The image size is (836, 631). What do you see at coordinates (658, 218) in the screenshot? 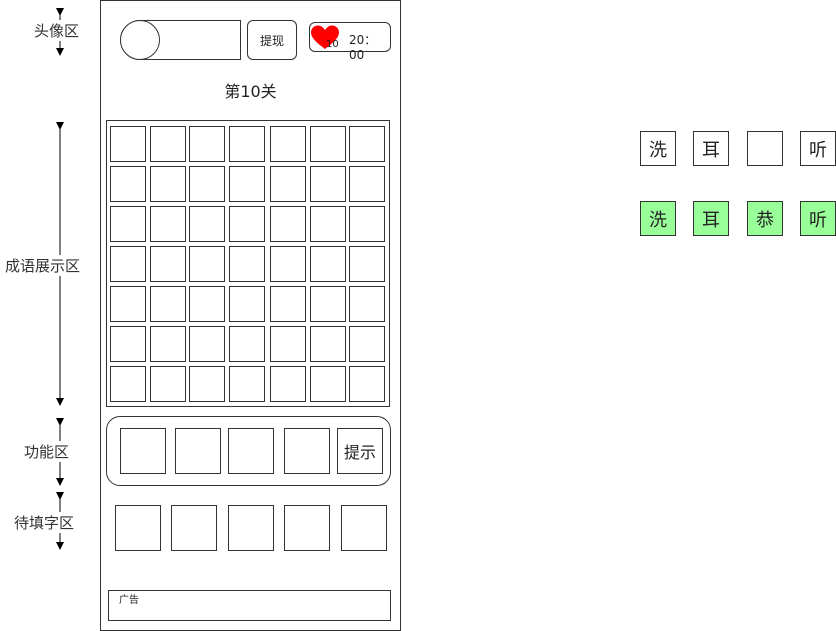
I see `sample-char-complete: 洗` at bounding box center [658, 218].